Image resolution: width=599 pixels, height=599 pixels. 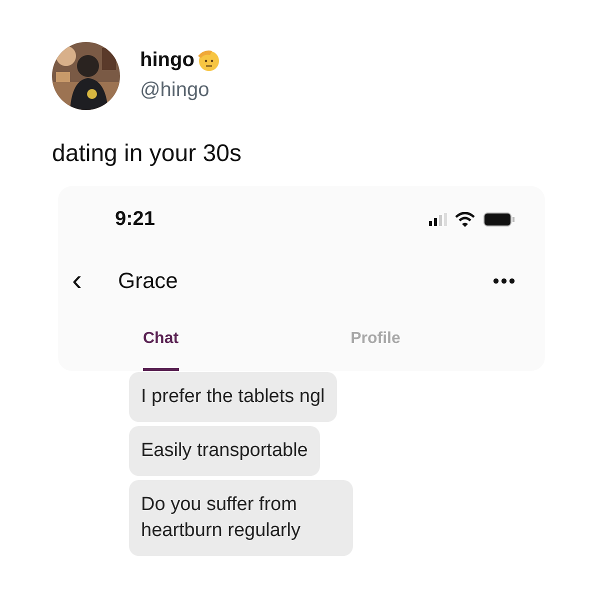 I want to click on message-bubble: I prefer the tablets ngl, so click(x=233, y=397).